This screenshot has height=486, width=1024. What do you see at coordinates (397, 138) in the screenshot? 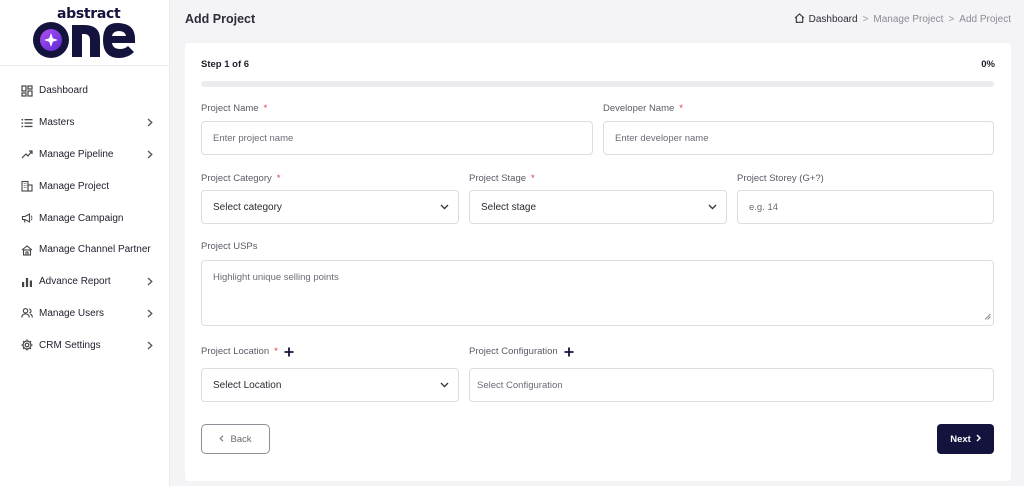
I see `project-name-input: Enter project name` at bounding box center [397, 138].